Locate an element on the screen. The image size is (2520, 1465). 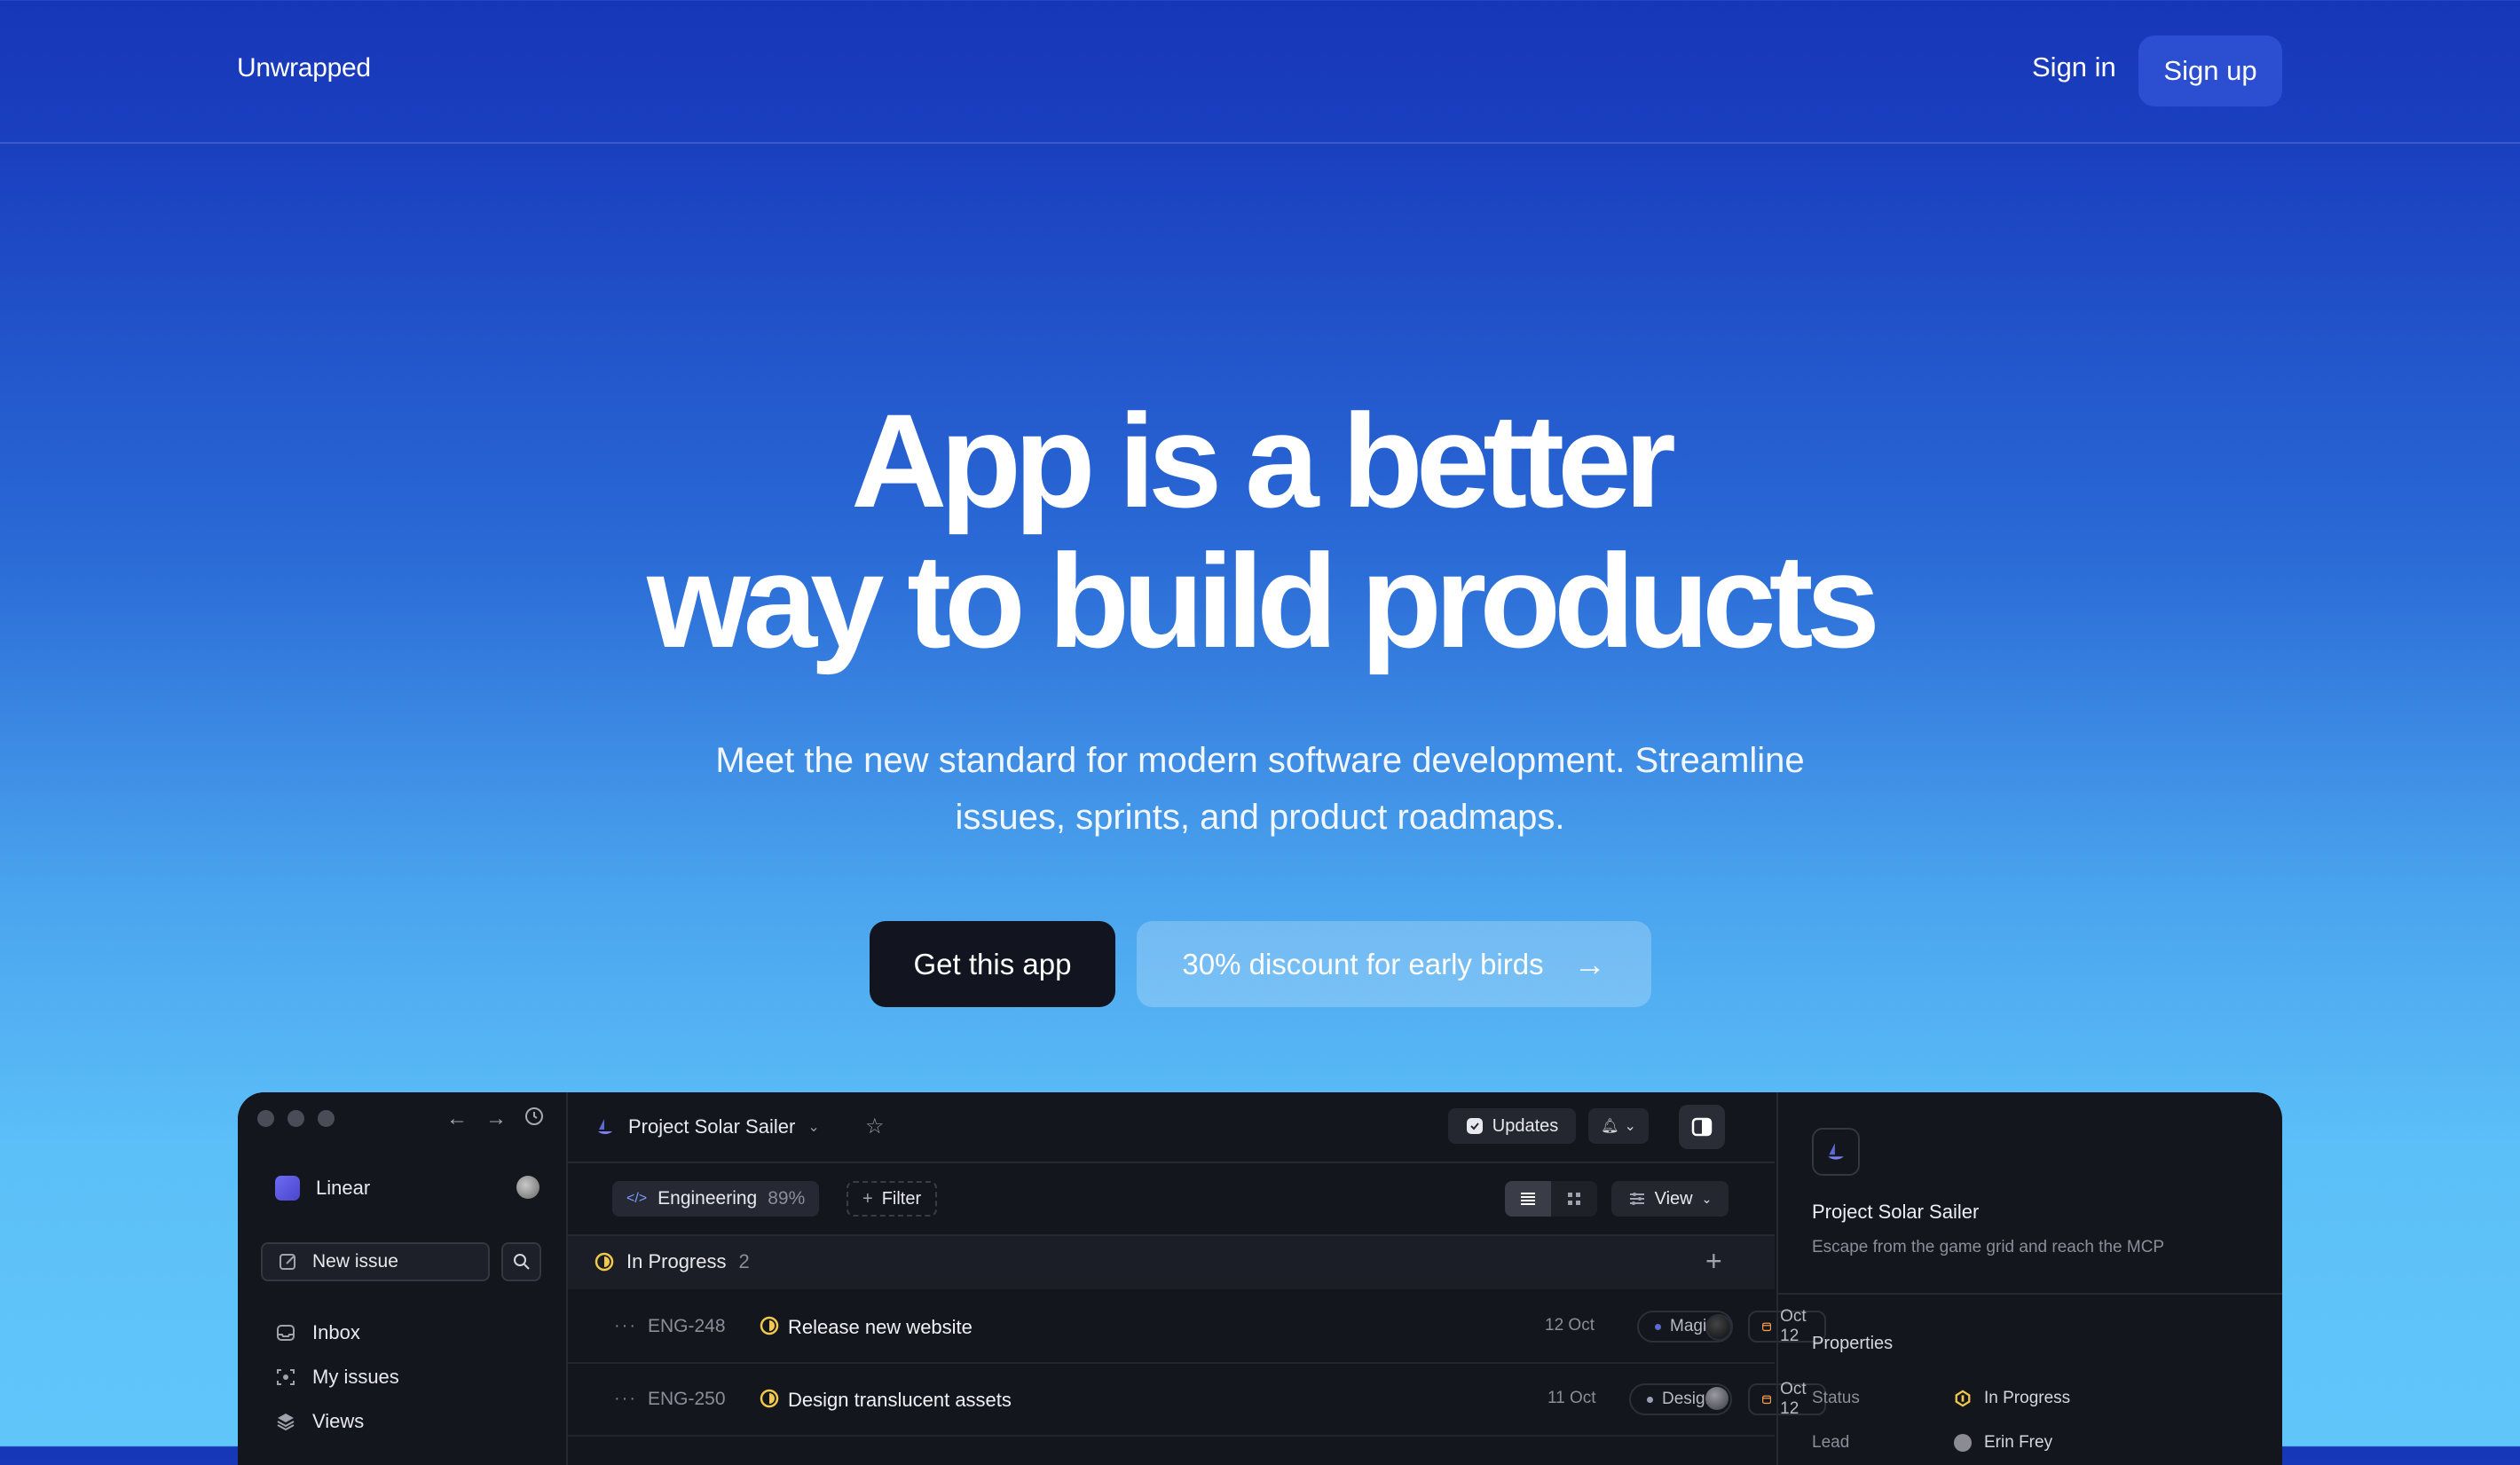
project-selector: Project Solar Sailer ⌄ is located at coordinates (708, 1126).